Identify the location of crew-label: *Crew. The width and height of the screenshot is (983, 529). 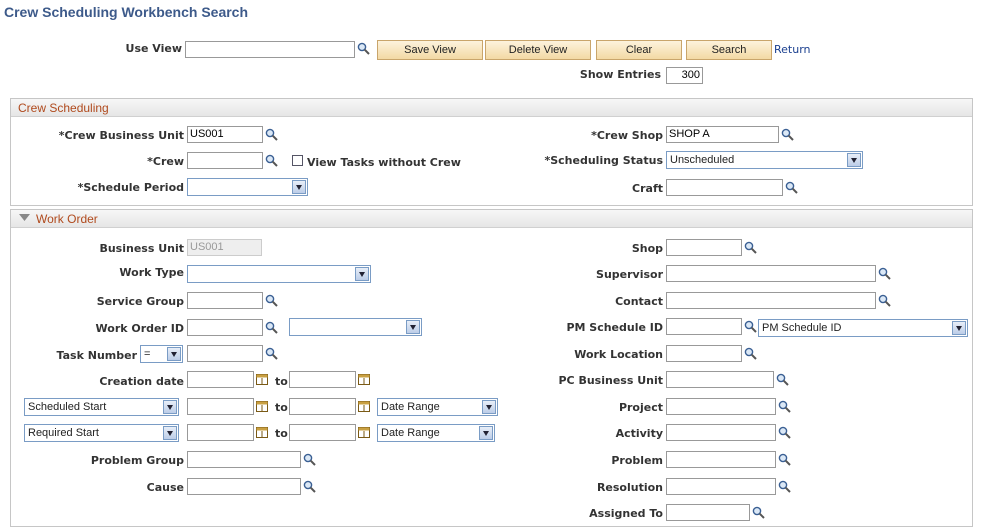
(165, 161).